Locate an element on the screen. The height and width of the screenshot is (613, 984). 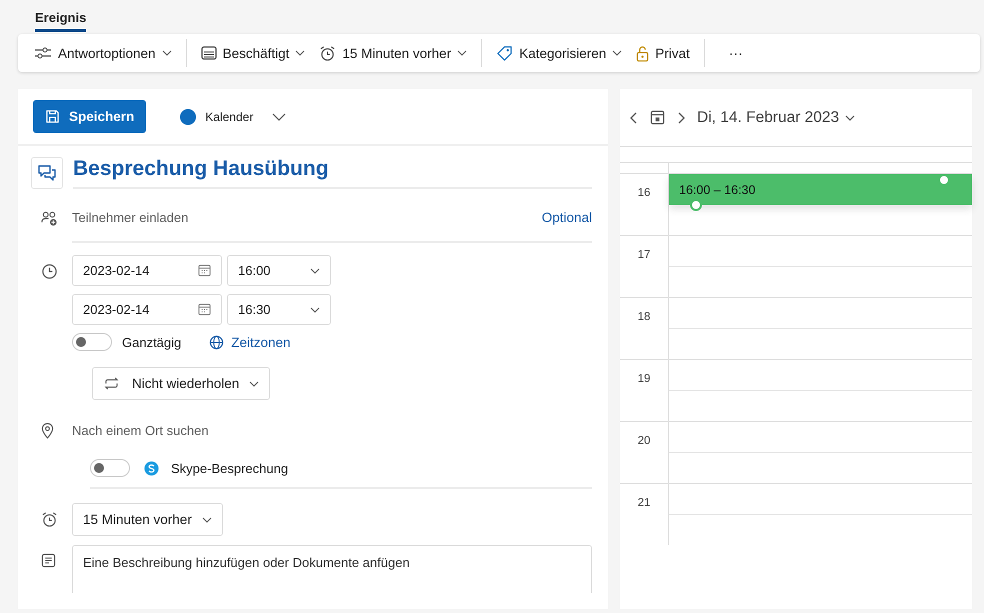
today-button is located at coordinates (657, 117).